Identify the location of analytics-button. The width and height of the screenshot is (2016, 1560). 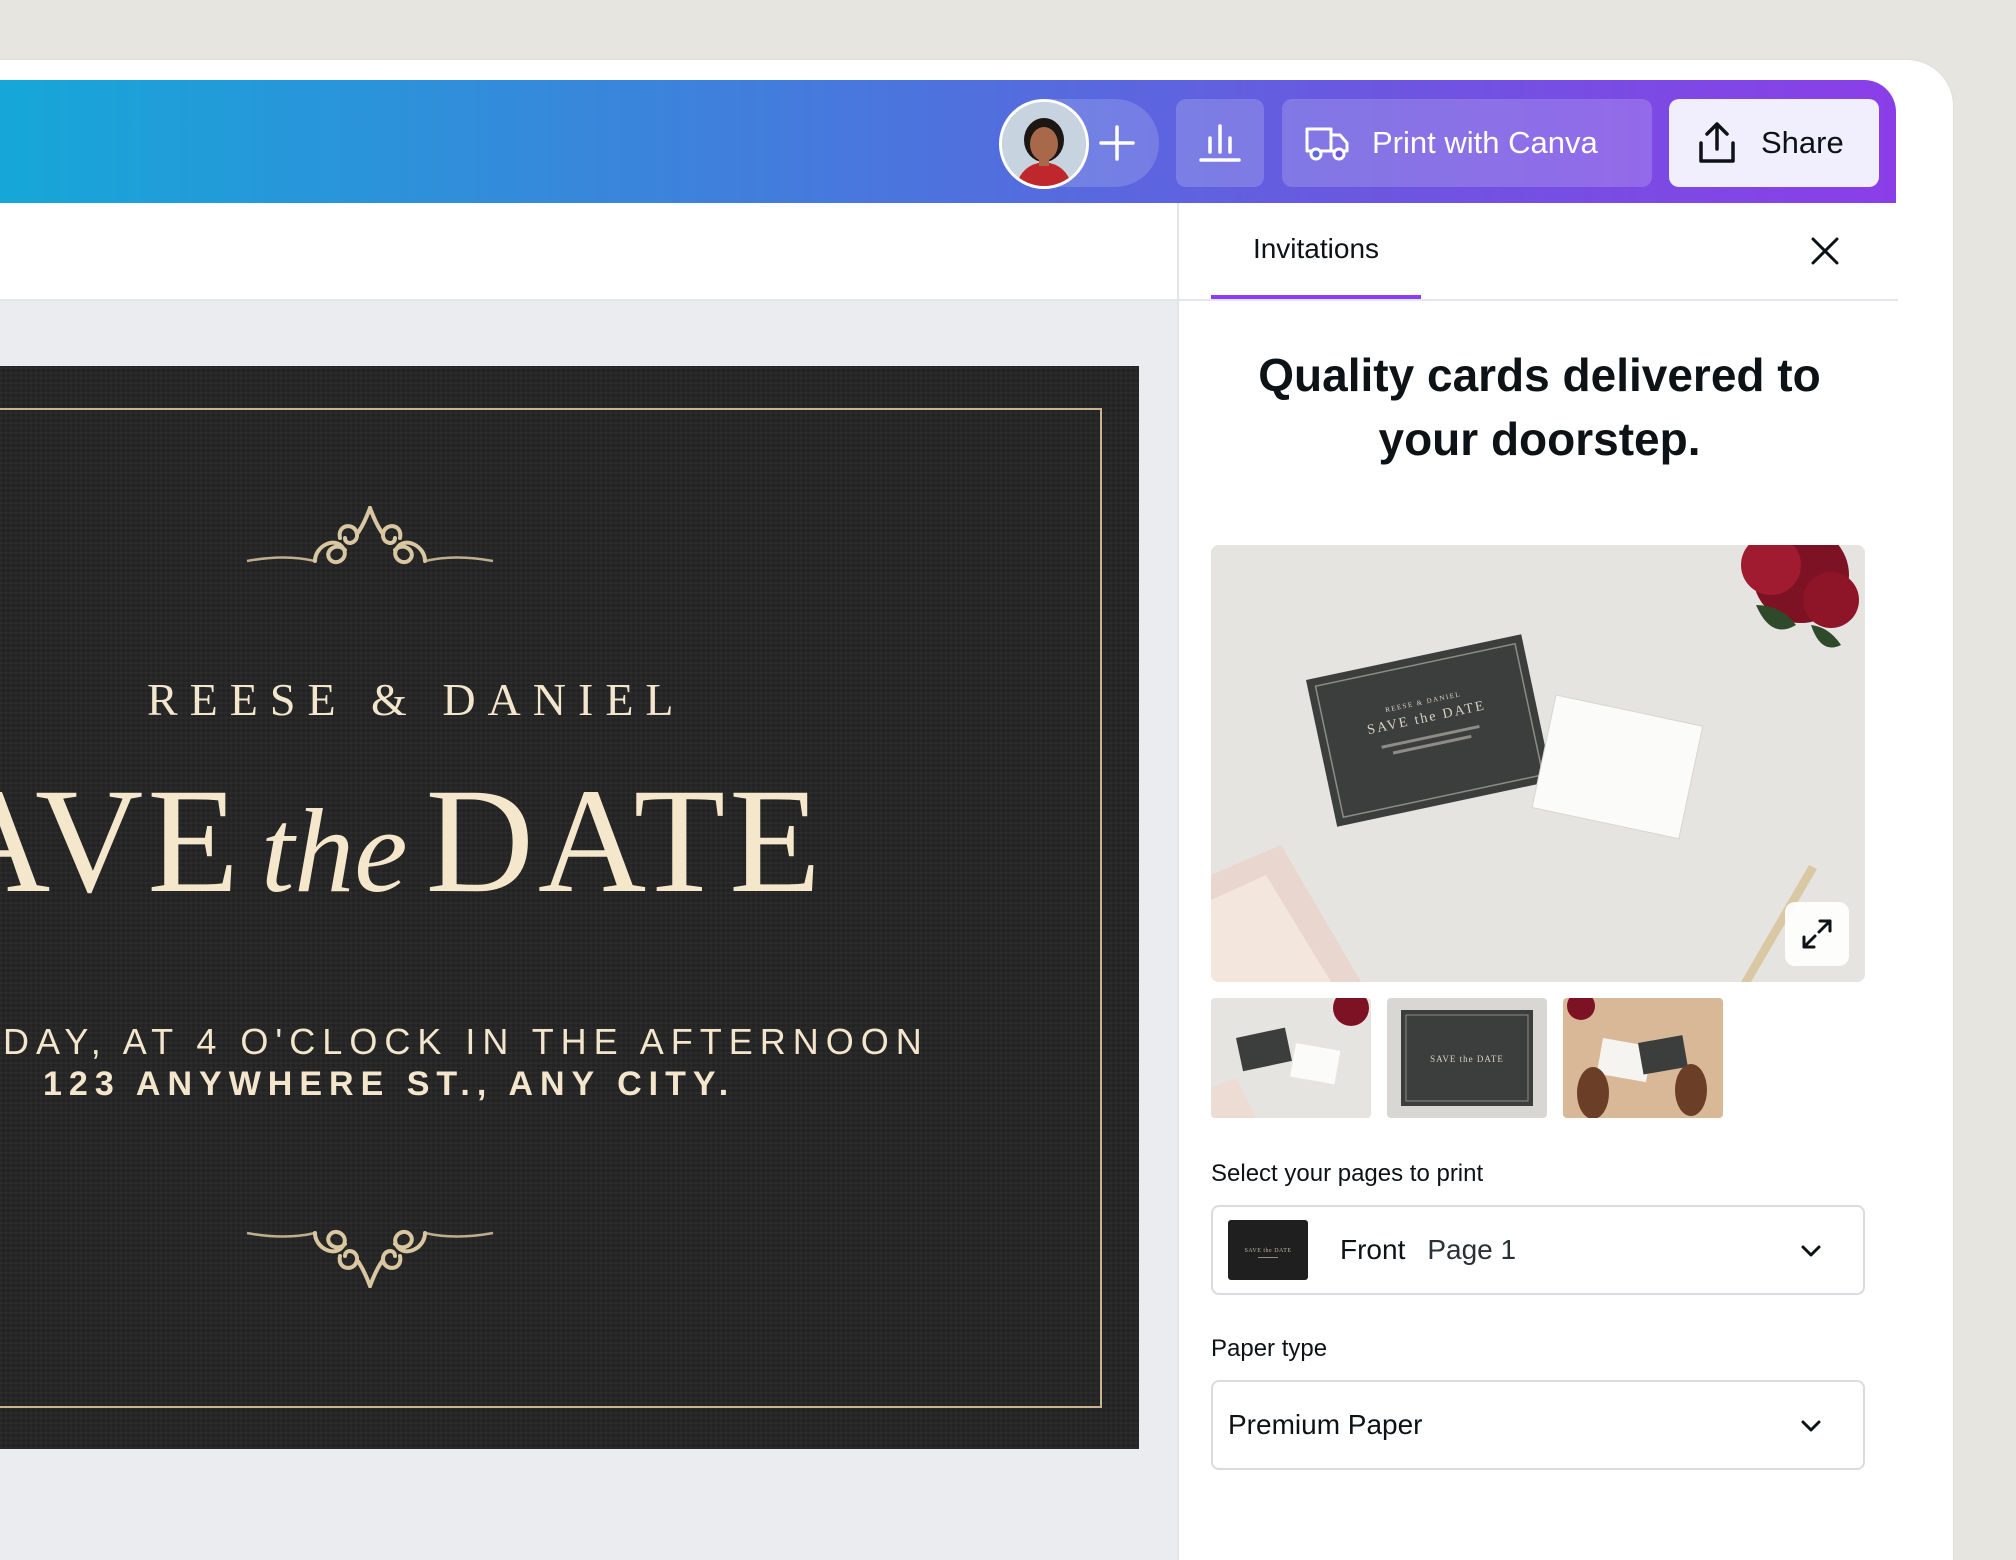
(1220, 143).